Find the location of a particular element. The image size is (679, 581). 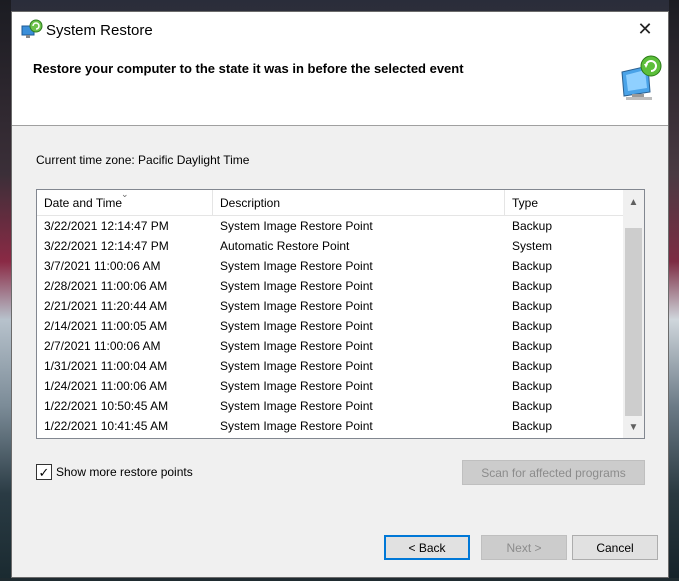

system-restore-large-icon is located at coordinates (641, 77).